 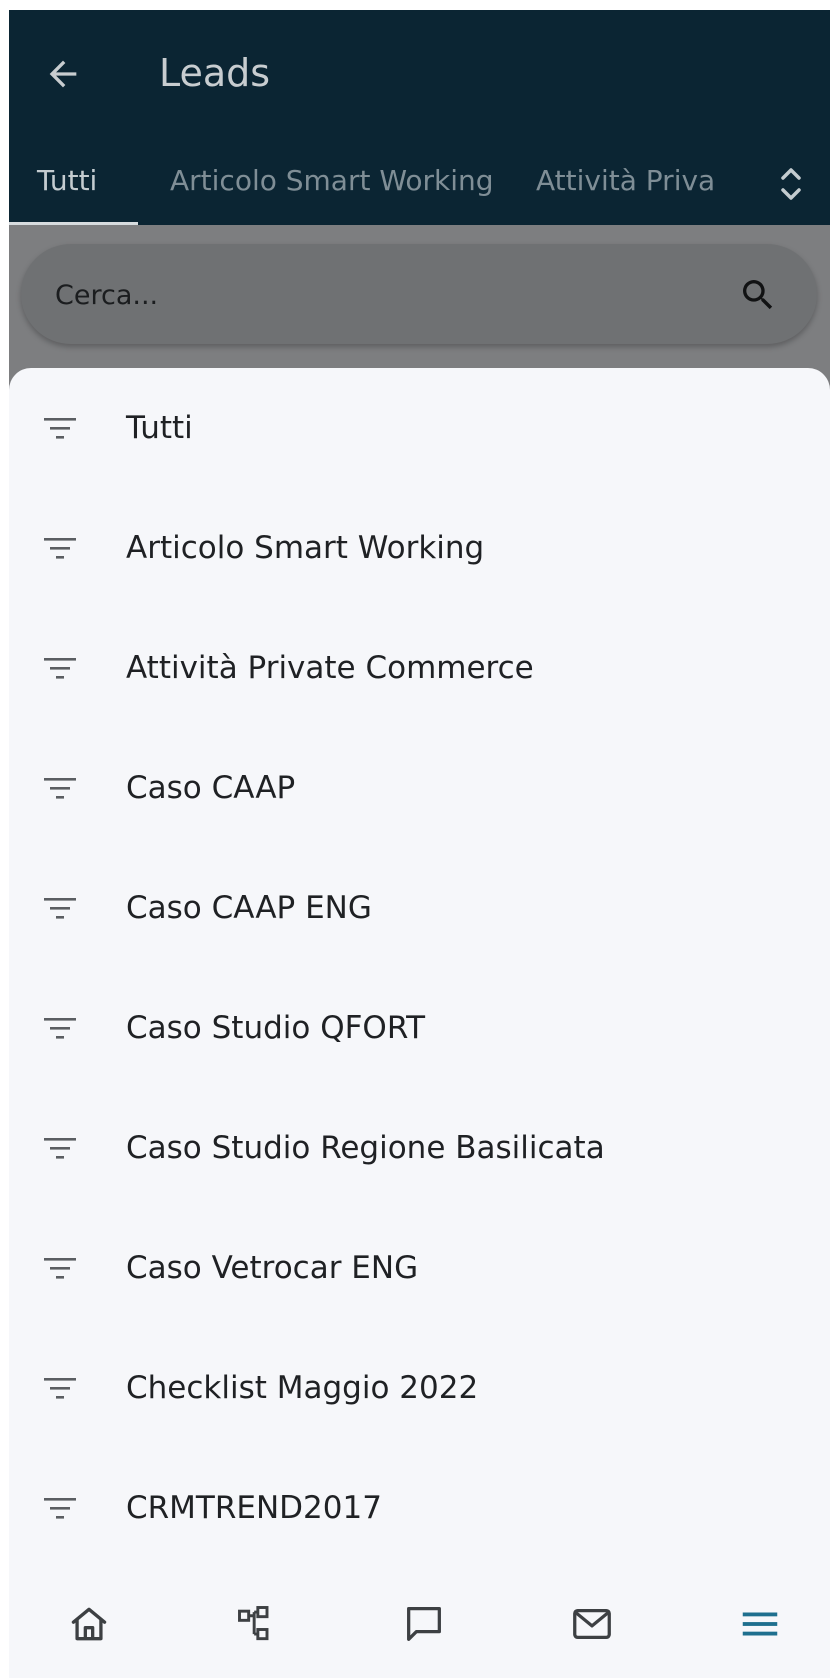 I want to click on filter-item: Articolo Smart Working, so click(x=419, y=548).